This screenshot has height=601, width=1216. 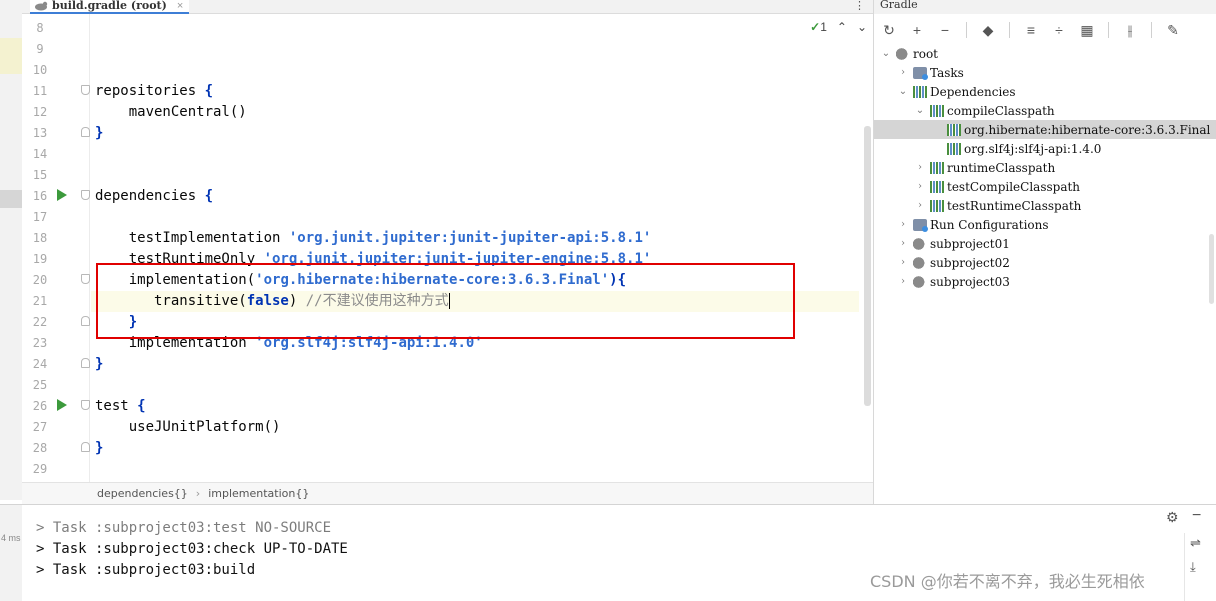 I want to click on line-number: 13, so click(x=40, y=133).